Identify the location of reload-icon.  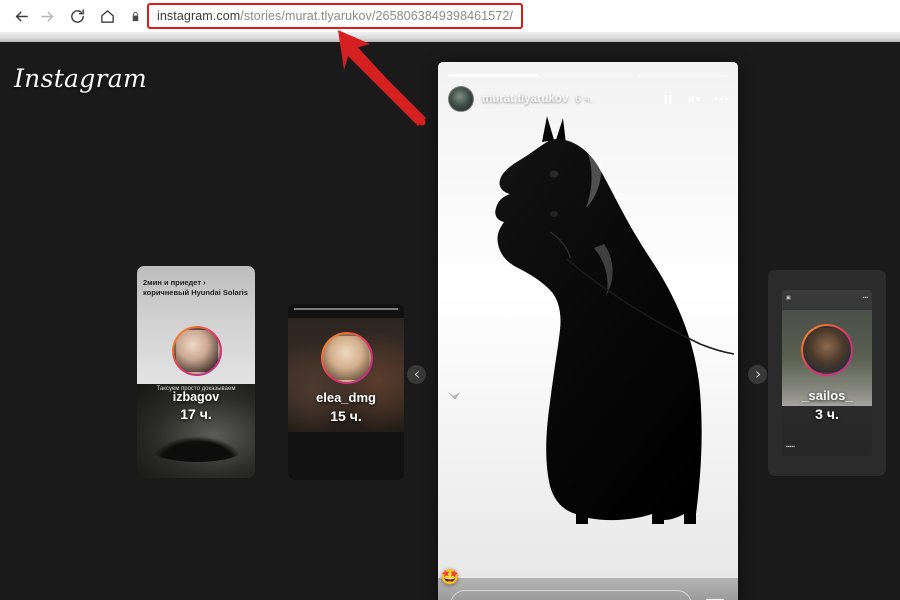
(77, 15).